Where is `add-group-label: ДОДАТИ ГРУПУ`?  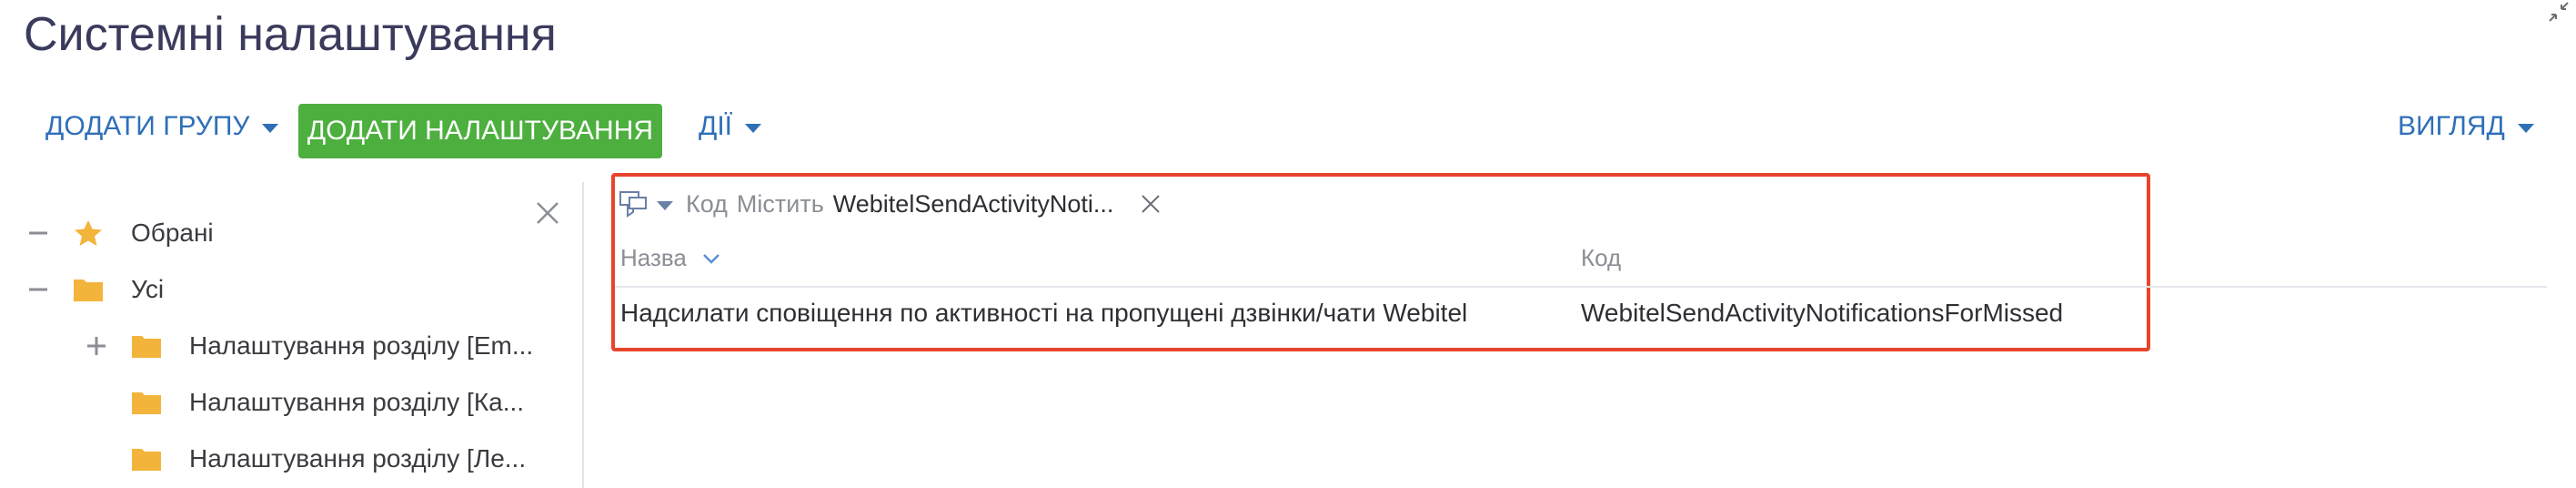 add-group-label: ДОДАТИ ГРУПУ is located at coordinates (147, 126).